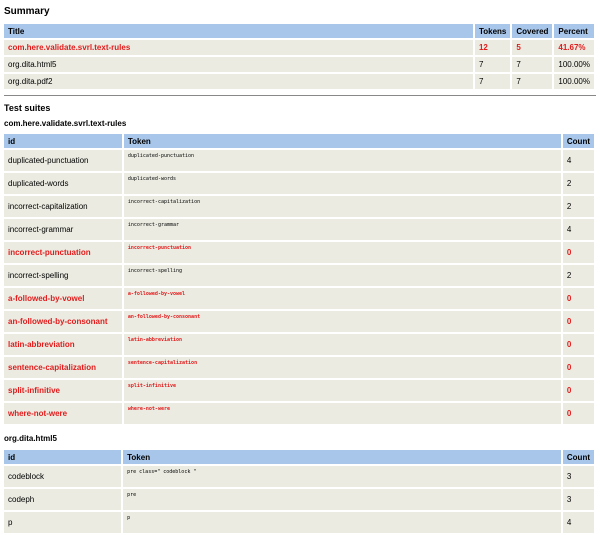 The width and height of the screenshot is (600, 535). I want to click on token-id: duplicated-words, so click(63, 183).